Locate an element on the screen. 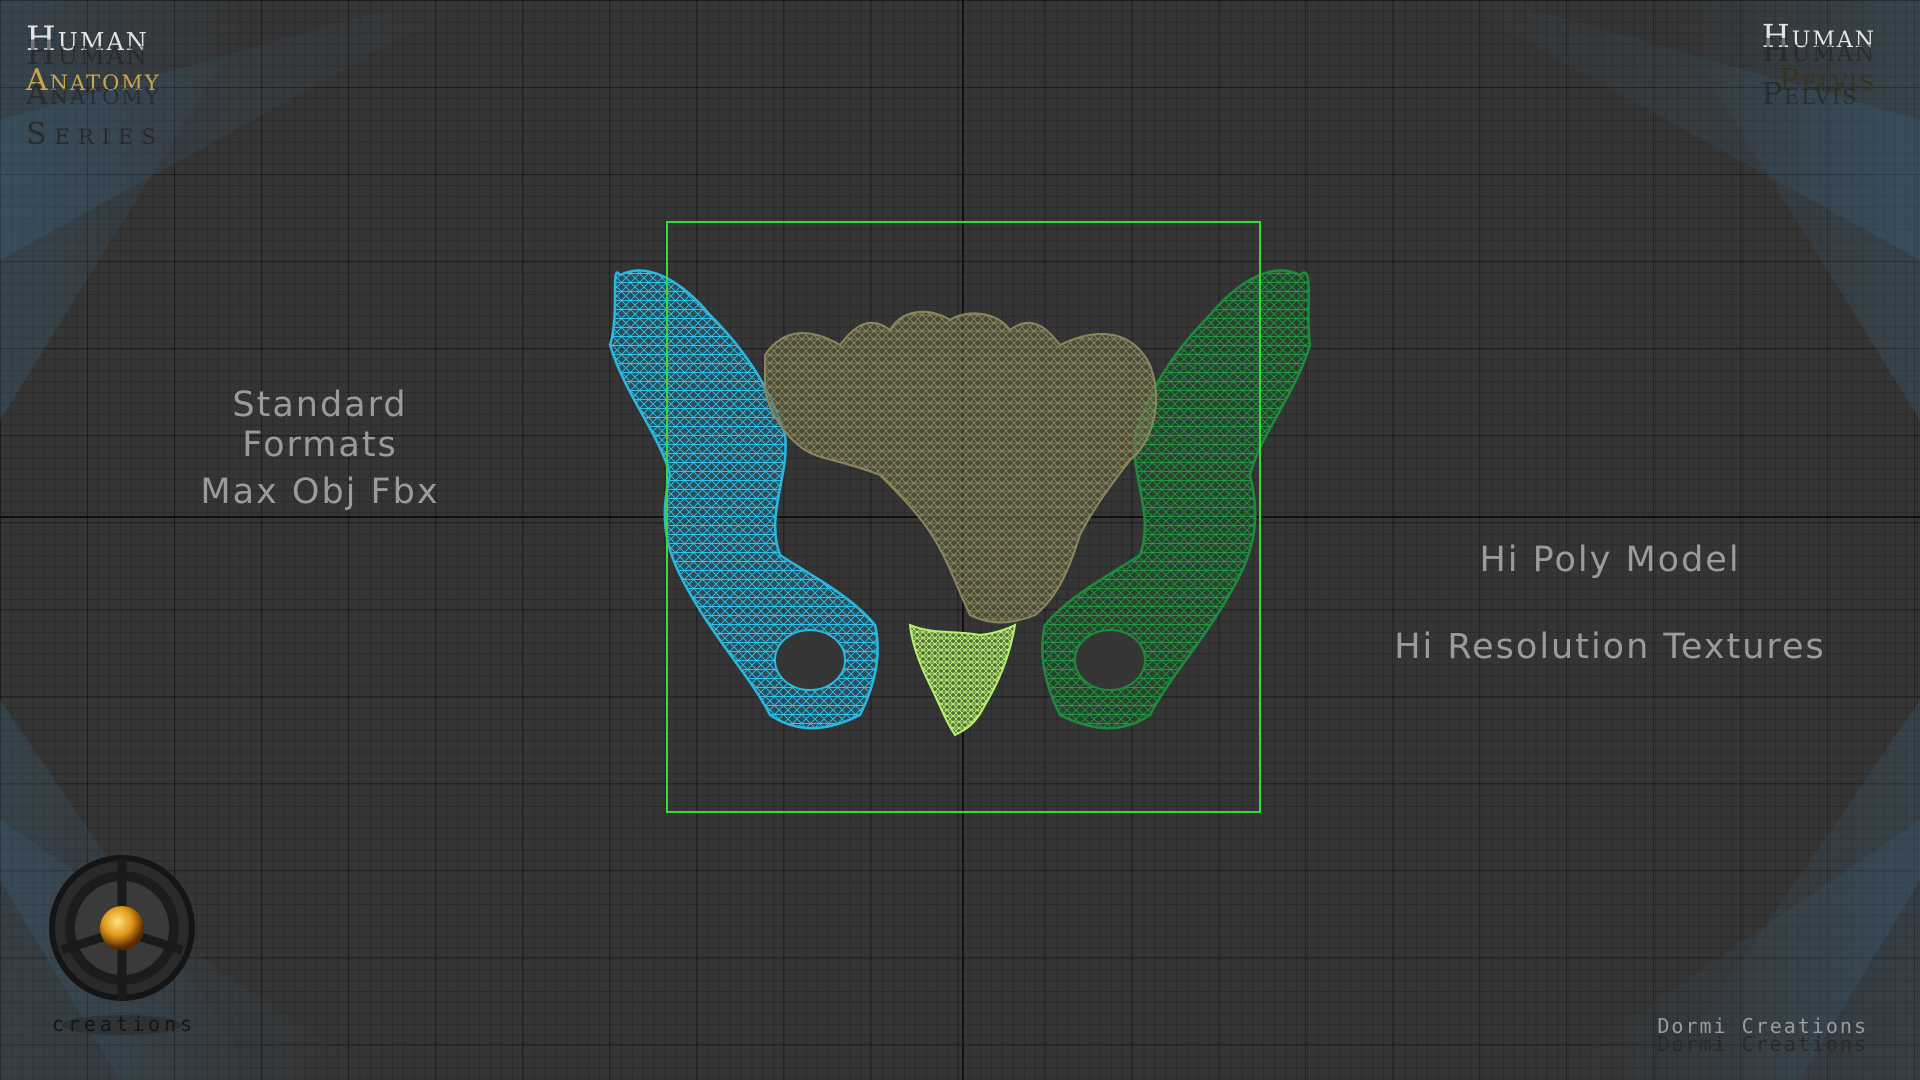  title-line-anatomy: Anatomy Anatomy is located at coordinates (93, 87).